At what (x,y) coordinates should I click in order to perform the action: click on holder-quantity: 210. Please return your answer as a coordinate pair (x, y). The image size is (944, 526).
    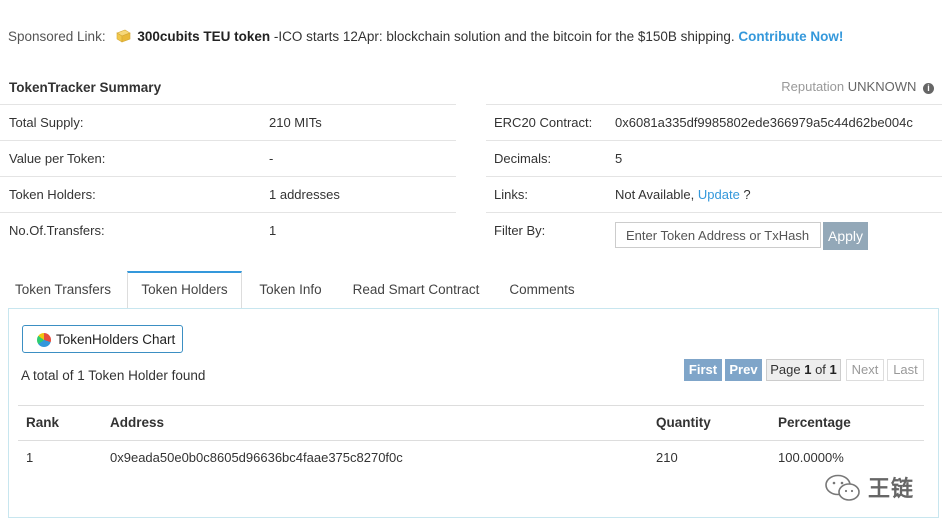
    Looking at the image, I should click on (667, 457).